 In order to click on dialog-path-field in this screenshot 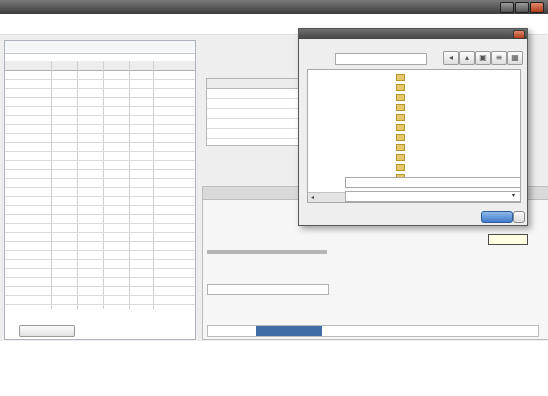, I will do `click(381, 59)`.